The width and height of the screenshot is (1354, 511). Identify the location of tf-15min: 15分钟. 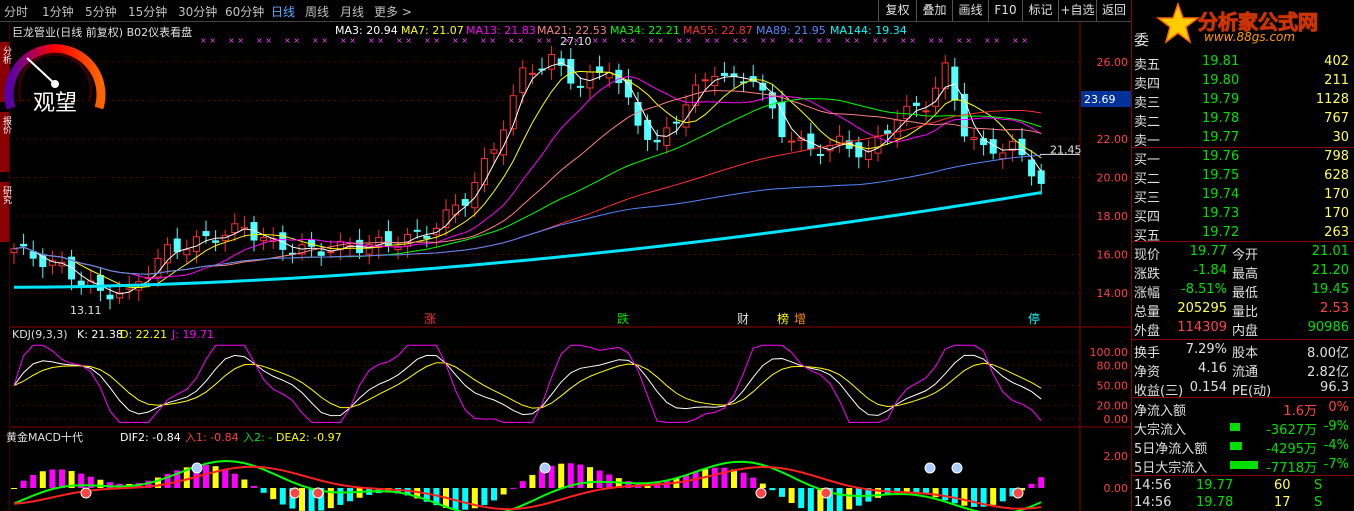
(147, 11).